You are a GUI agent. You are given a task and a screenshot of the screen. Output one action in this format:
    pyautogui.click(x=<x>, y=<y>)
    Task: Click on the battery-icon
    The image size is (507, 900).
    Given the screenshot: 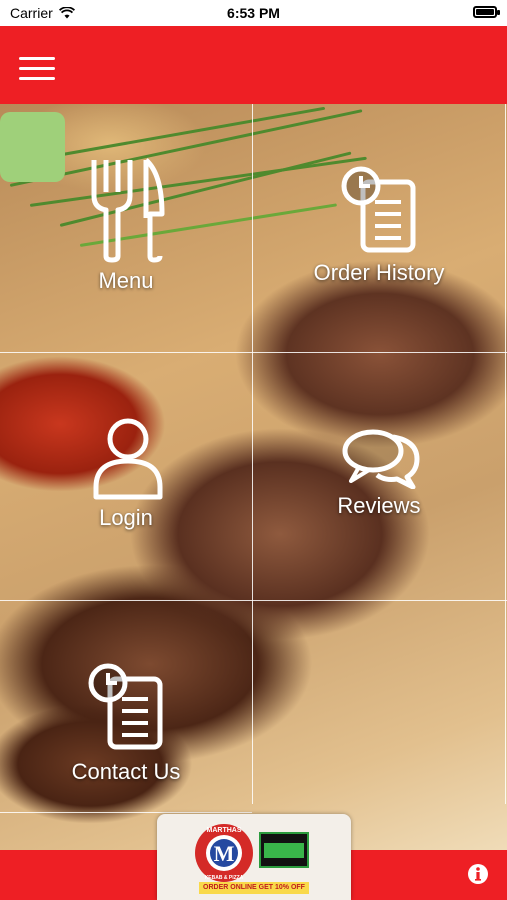 What is the action you would take?
    pyautogui.click(x=486, y=12)
    